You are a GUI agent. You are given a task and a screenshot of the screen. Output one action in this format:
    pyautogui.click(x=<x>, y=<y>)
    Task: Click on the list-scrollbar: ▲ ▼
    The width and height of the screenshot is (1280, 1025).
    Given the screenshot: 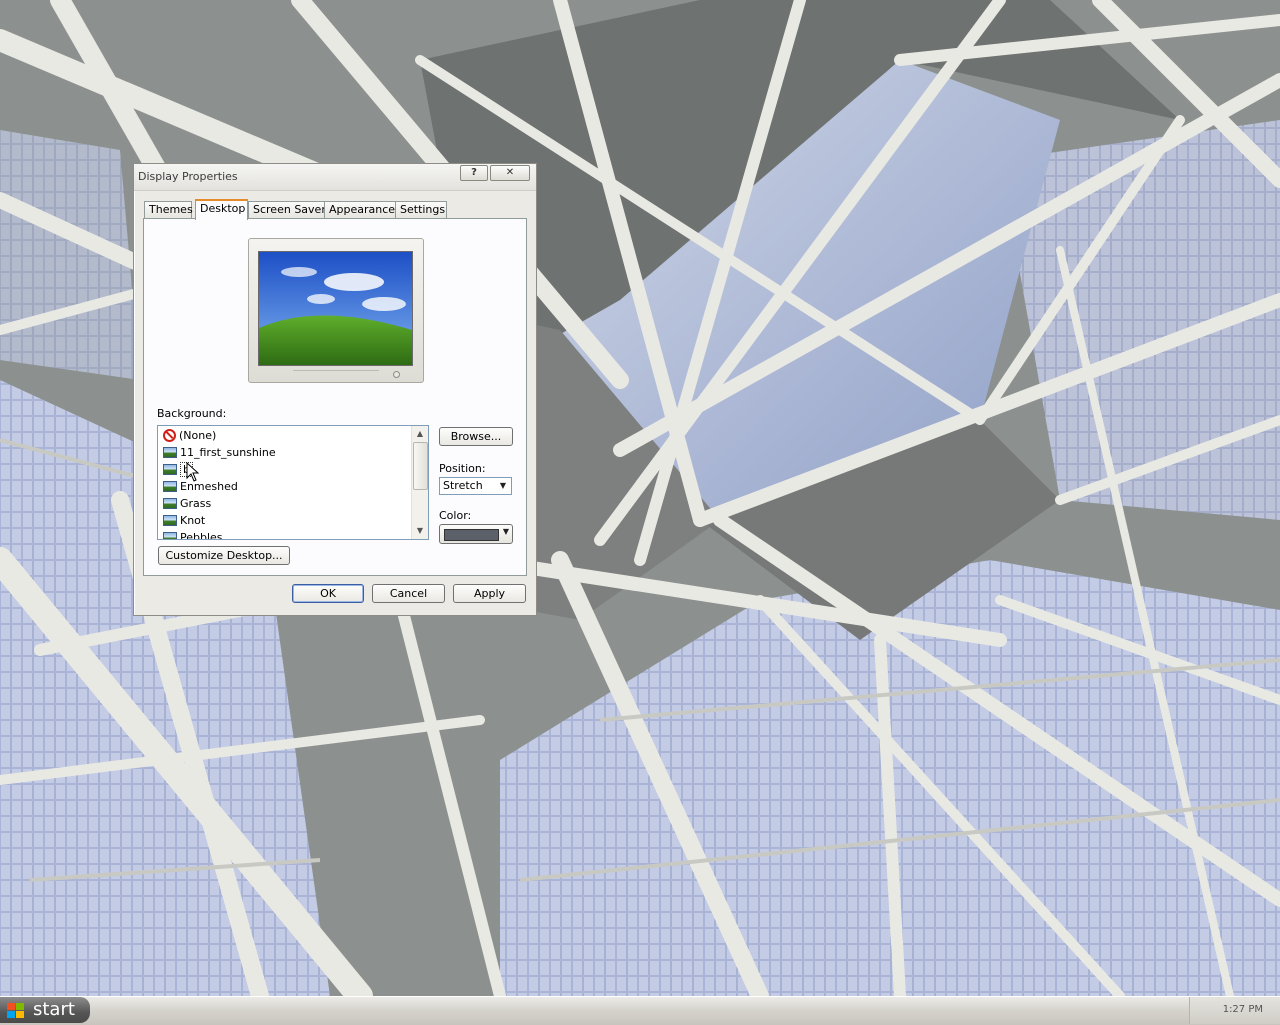 What is the action you would take?
    pyautogui.click(x=419, y=482)
    